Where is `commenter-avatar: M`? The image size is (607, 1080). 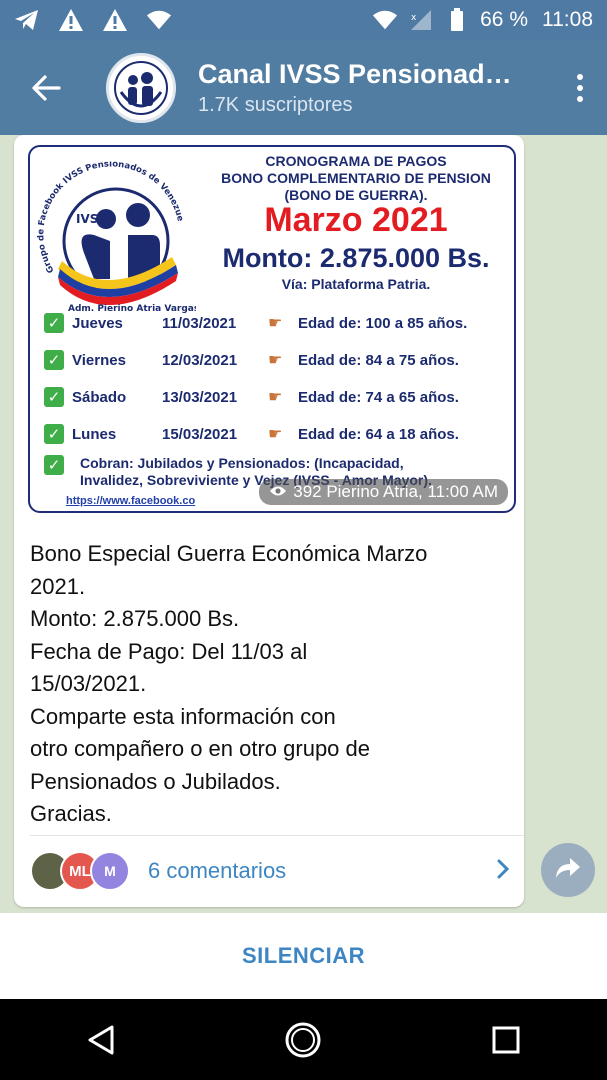
commenter-avatar: M is located at coordinates (110, 871).